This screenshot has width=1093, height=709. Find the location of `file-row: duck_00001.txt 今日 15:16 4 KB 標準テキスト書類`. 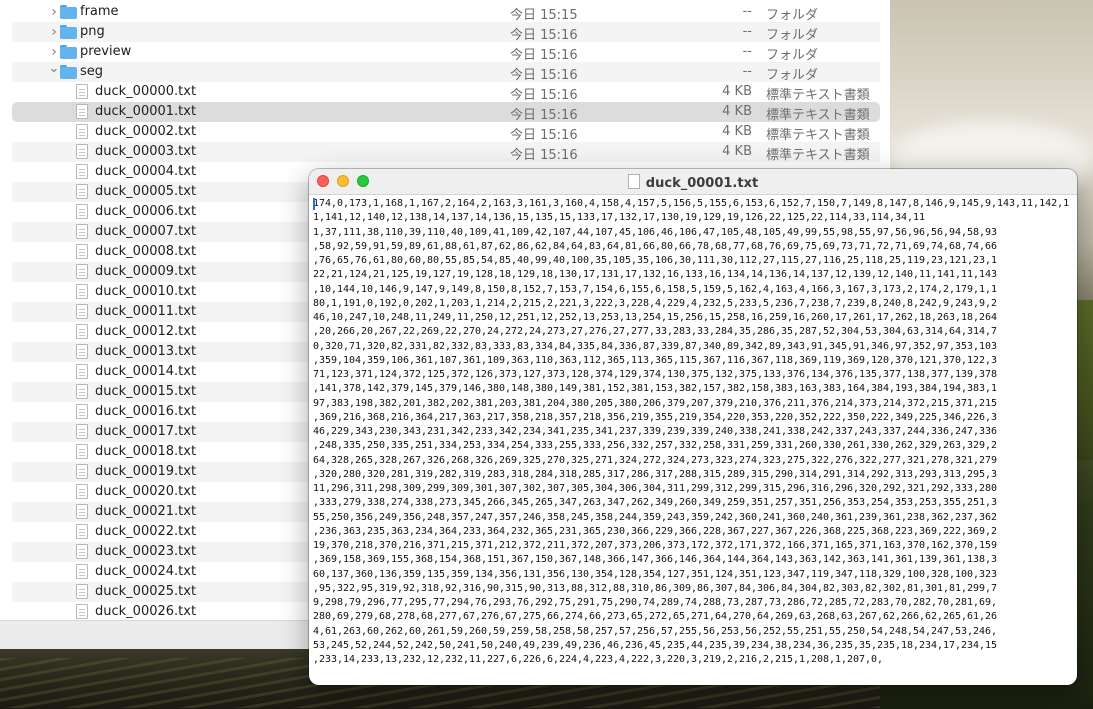

file-row: duck_00001.txt 今日 15:16 4 KB 標準テキスト書類 is located at coordinates (446, 112).